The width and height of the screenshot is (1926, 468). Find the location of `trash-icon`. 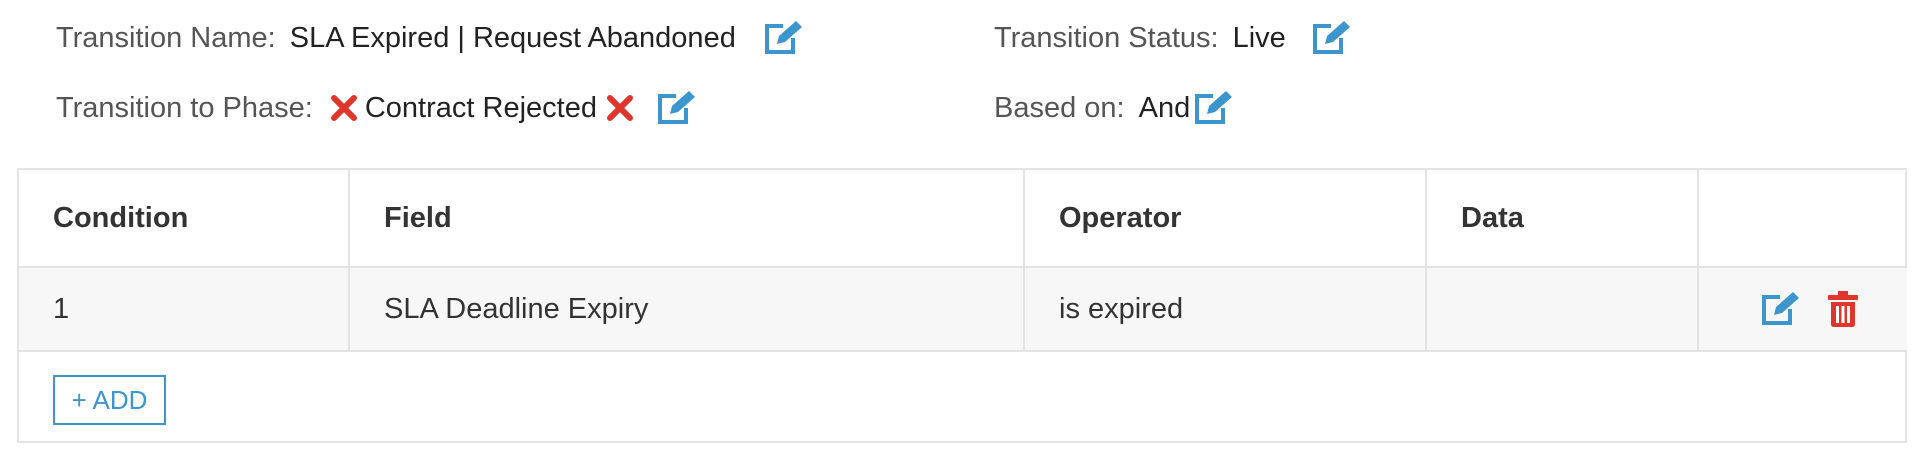

trash-icon is located at coordinates (1843, 309).